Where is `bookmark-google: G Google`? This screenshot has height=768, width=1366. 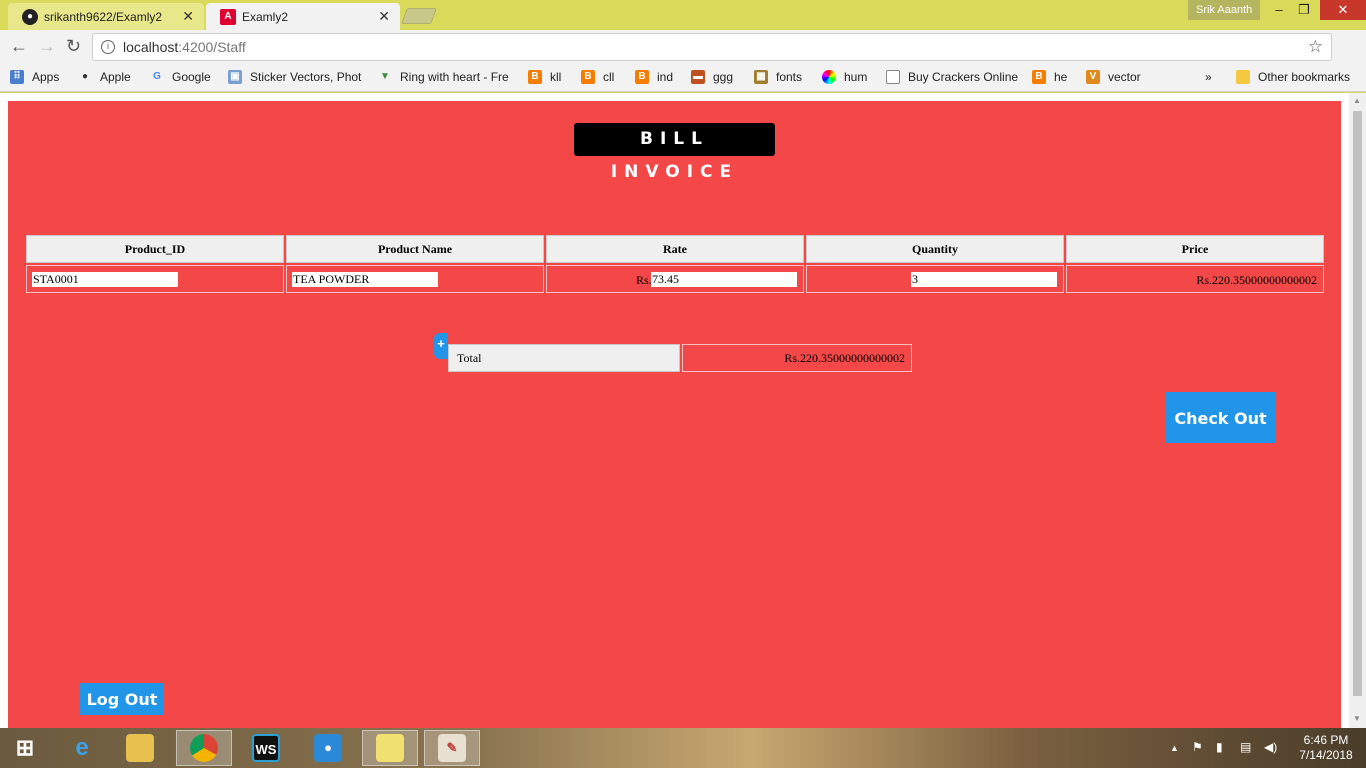 bookmark-google: G Google is located at coordinates (180, 77).